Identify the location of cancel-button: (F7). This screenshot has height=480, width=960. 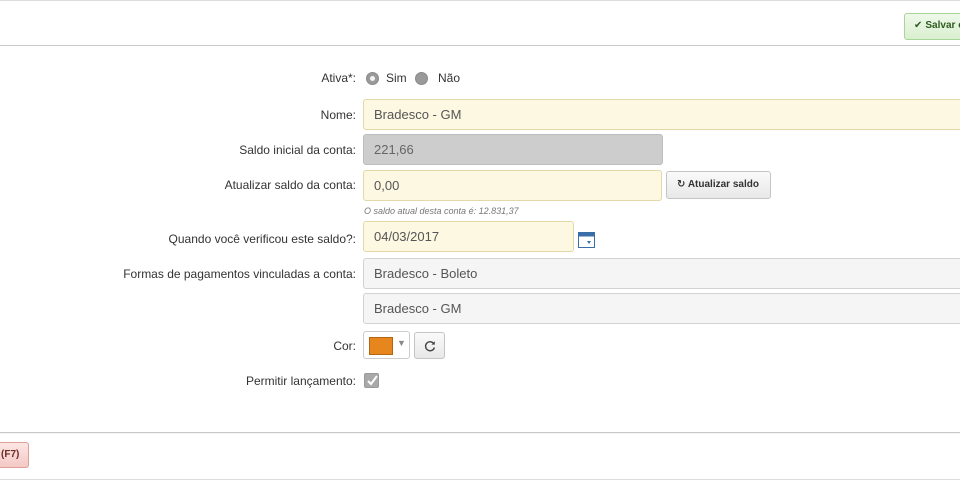
(14, 455).